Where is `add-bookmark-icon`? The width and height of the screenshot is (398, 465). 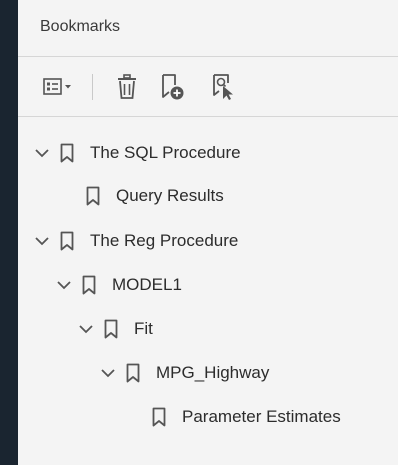 add-bookmark-icon is located at coordinates (173, 87).